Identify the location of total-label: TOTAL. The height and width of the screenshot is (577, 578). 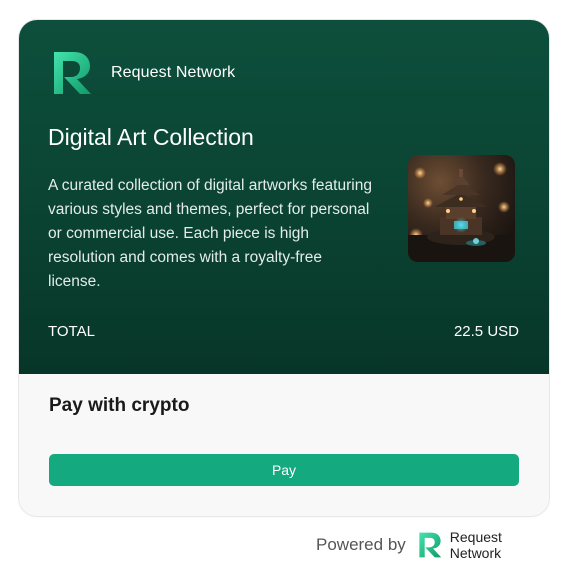
(71, 331).